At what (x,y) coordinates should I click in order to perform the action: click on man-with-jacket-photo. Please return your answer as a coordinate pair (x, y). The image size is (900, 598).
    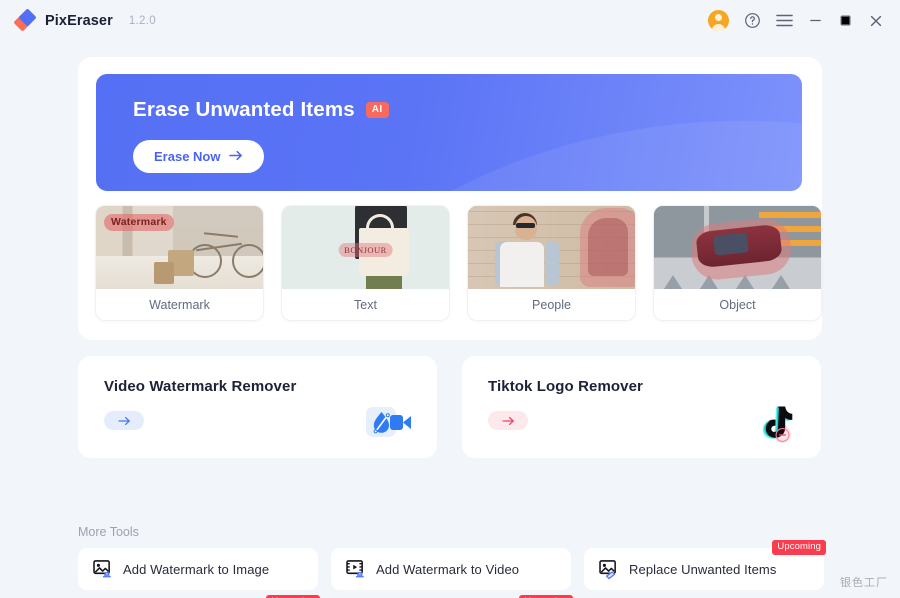
    Looking at the image, I should click on (551, 247).